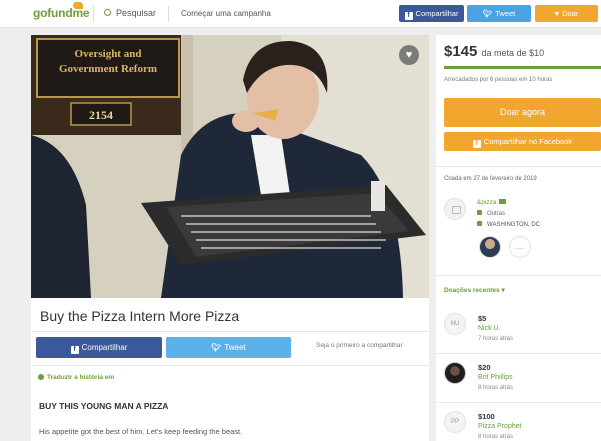  I want to click on search-label: Pesquisar, so click(136, 13).